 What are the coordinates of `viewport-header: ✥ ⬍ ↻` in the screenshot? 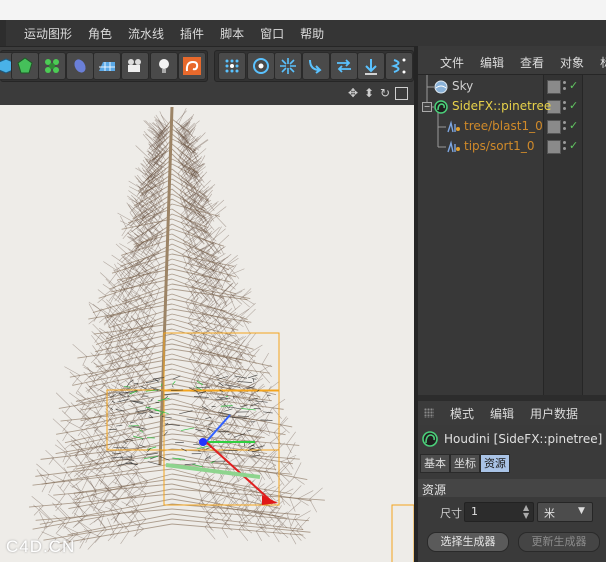 It's located at (207, 94).